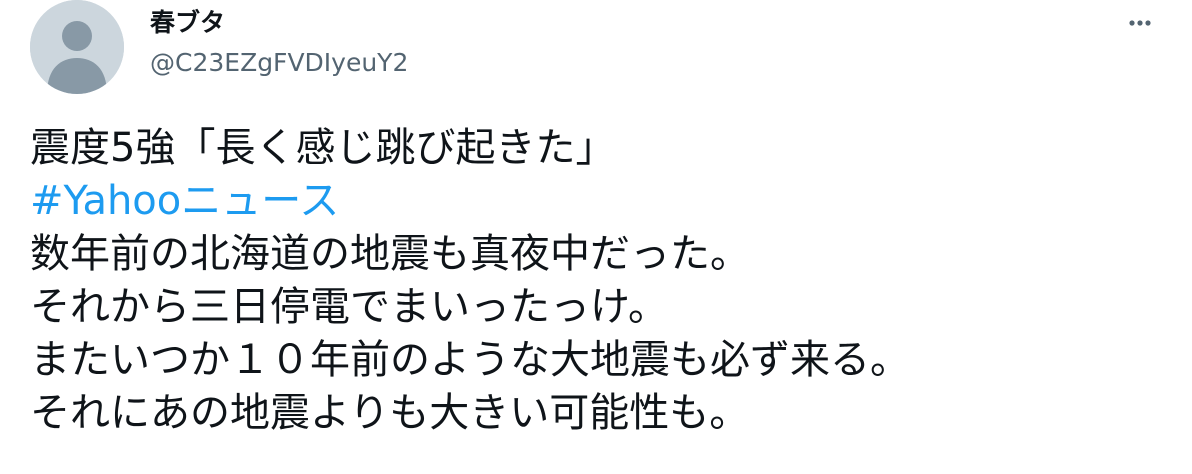  What do you see at coordinates (390, 254) in the screenshot?
I see `tweet-line: 数年前の北海道の地震も真夜中だった。` at bounding box center [390, 254].